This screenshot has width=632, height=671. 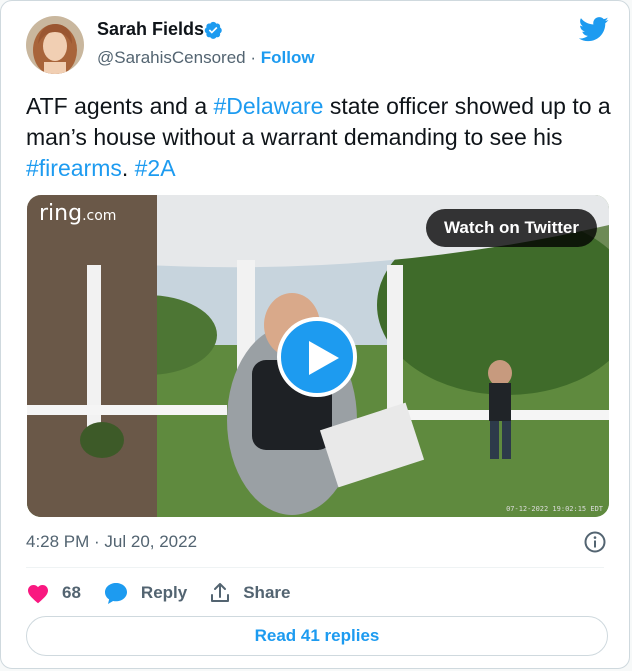 I want to click on divider, so click(x=315, y=567).